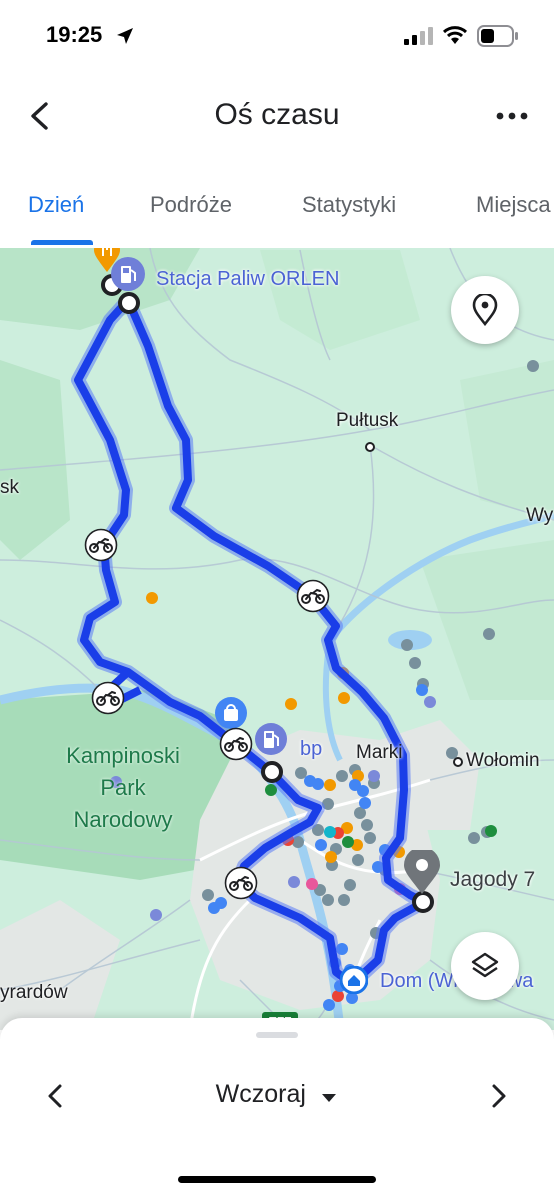 The height and width of the screenshot is (1200, 554). Describe the element at coordinates (277, 1179) in the screenshot. I see `home-indicator` at that location.